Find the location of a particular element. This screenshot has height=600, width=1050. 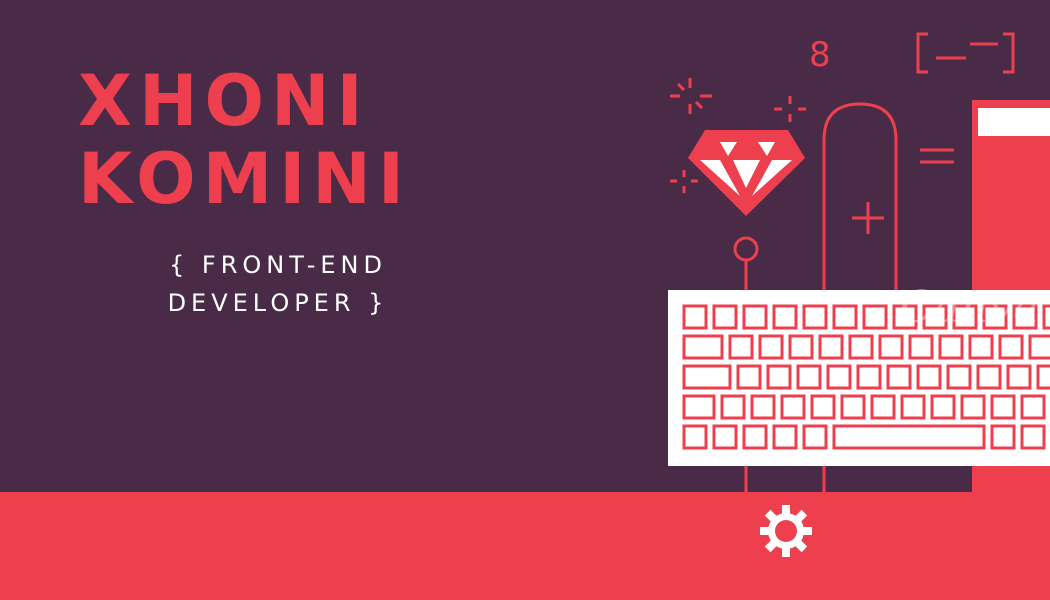

gear-icon is located at coordinates (786, 531).